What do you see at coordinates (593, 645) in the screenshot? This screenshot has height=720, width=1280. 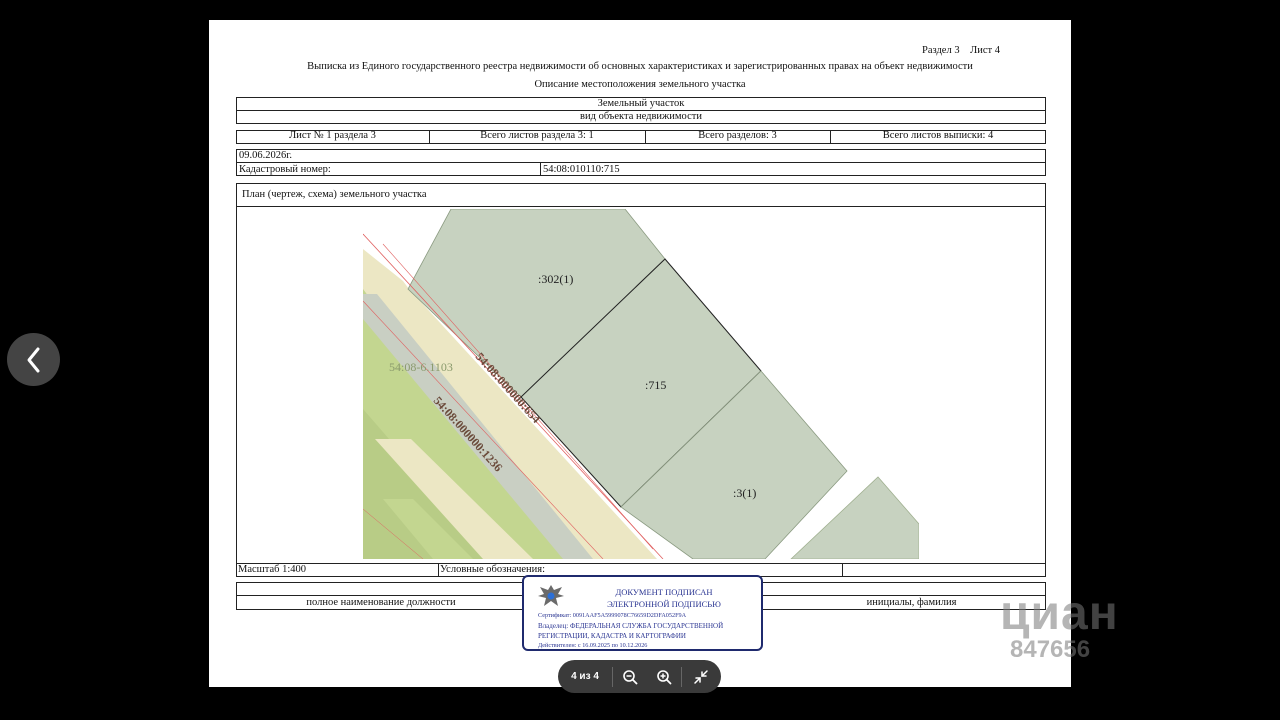 I see `stamp-valid: Действителен: с 16.09.2025 по 10.12.2026` at bounding box center [593, 645].